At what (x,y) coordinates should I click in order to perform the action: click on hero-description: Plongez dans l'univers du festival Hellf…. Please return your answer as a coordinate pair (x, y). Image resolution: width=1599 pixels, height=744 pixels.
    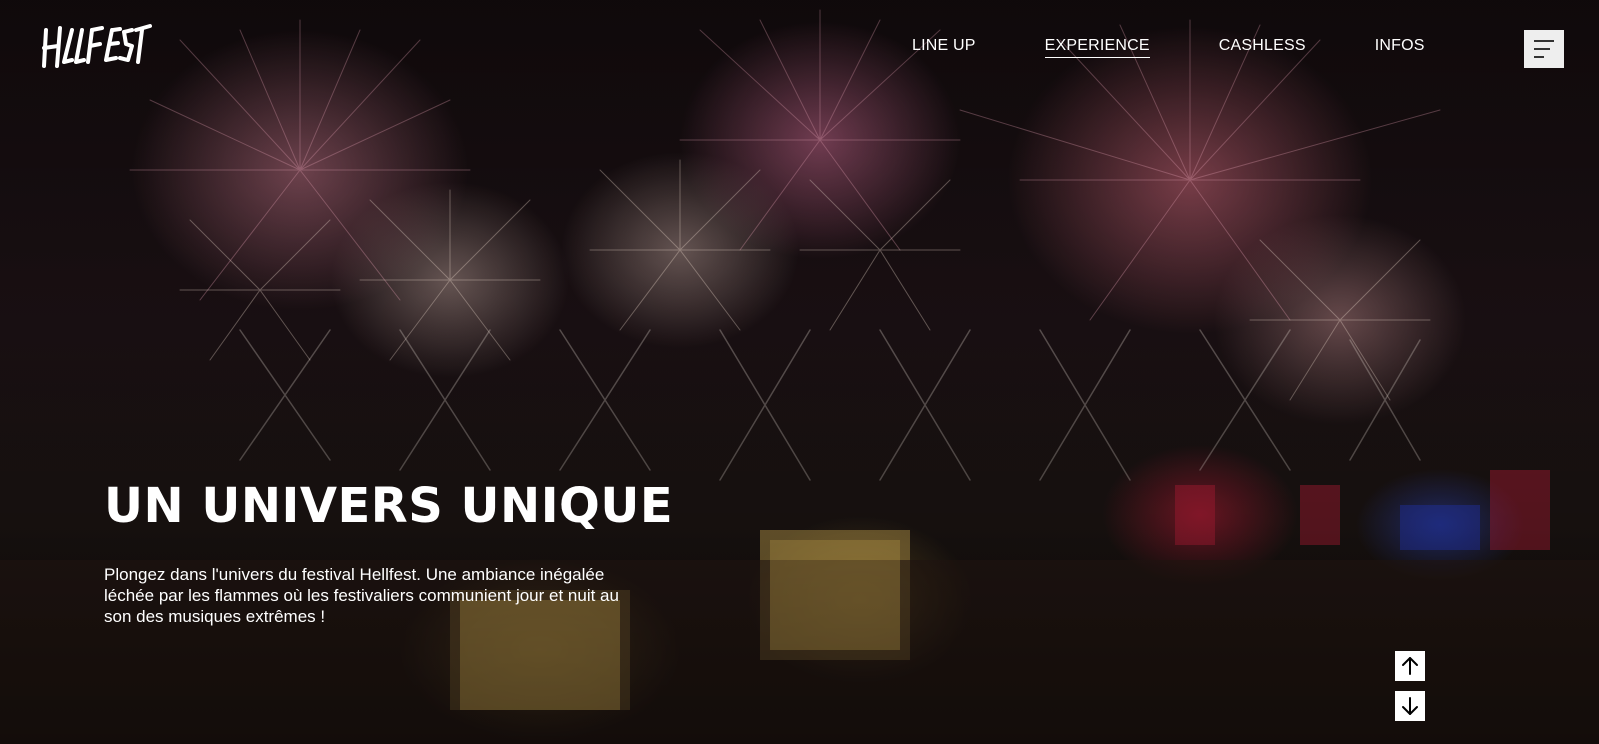
    Looking at the image, I should click on (361, 595).